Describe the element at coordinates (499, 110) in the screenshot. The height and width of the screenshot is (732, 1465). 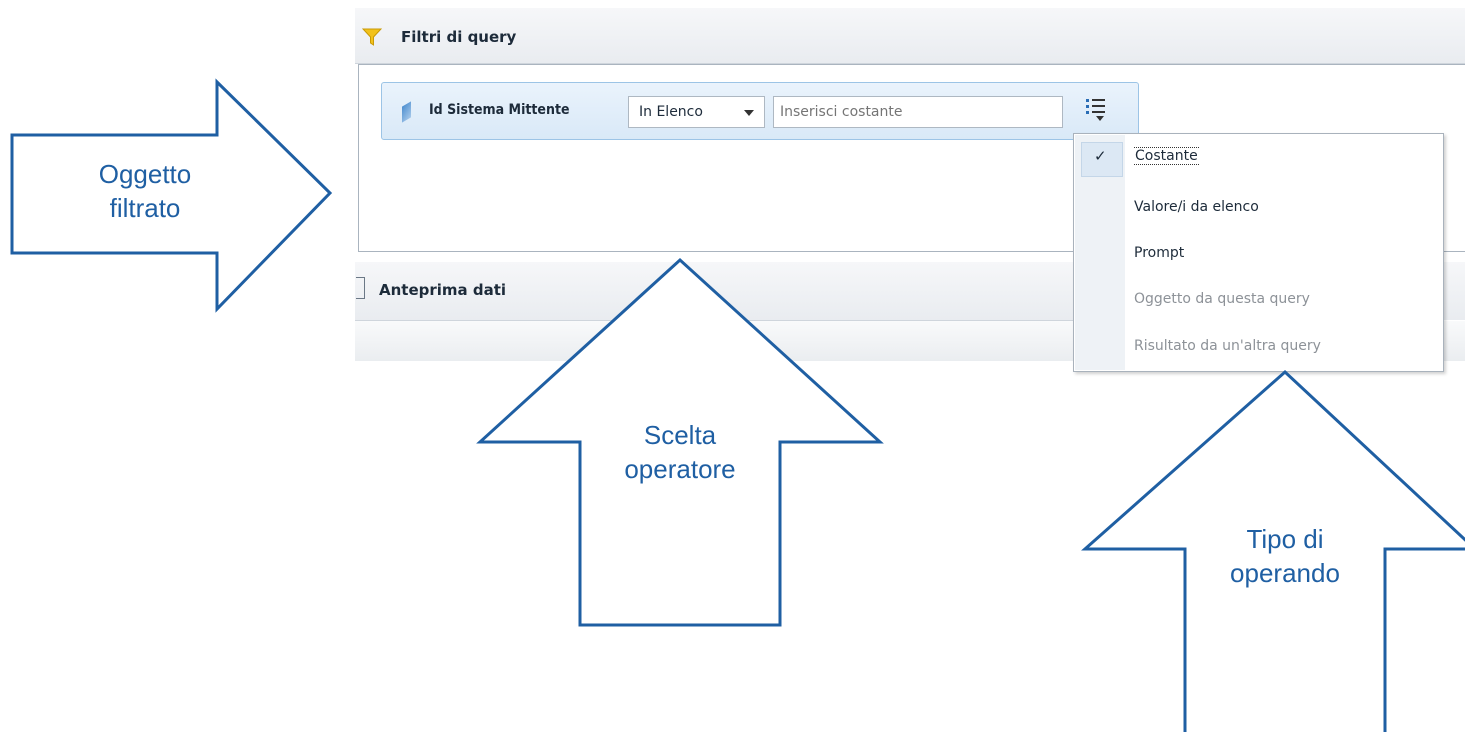
I see `filtered-object-name: Id Sistema Mittente` at that location.